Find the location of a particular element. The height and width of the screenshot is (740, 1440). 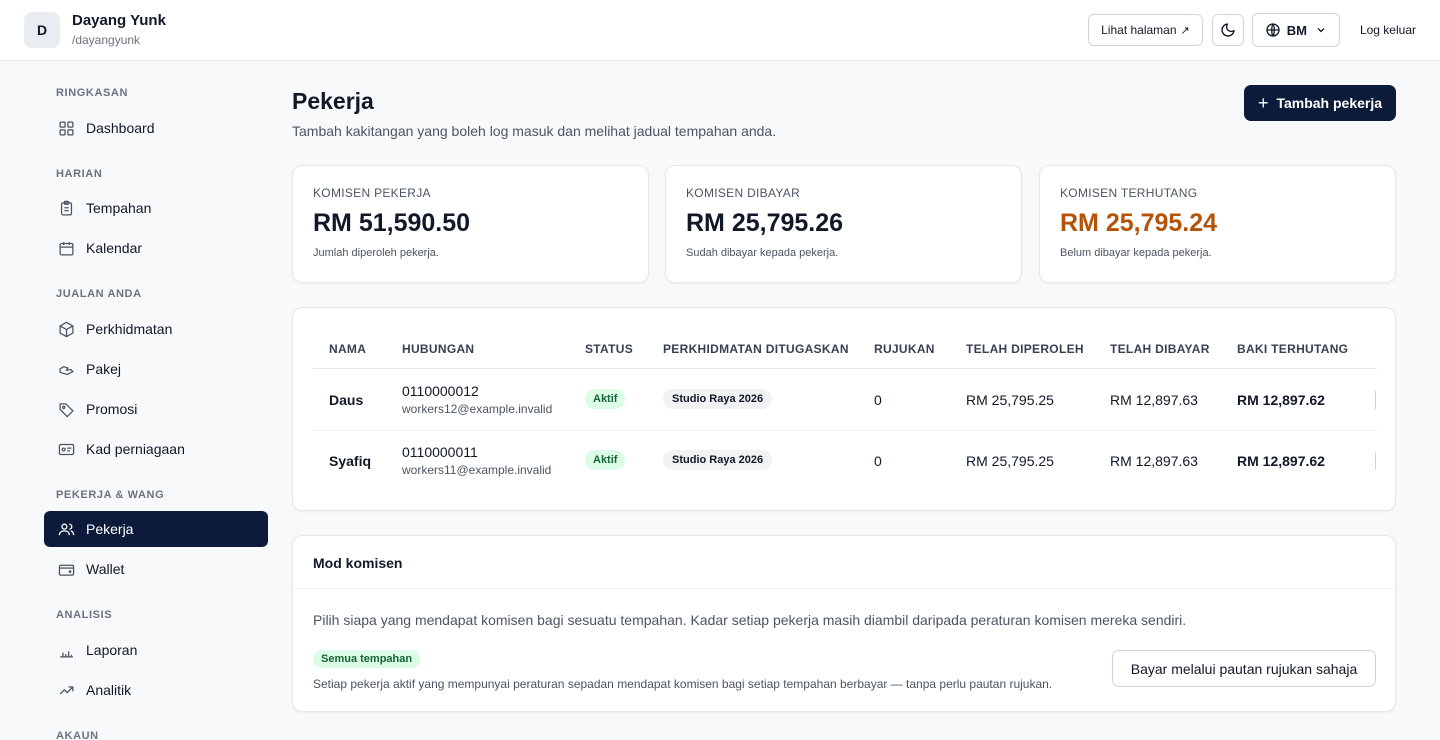

add-worker-button: + Tambah pekerja is located at coordinates (1320, 103).